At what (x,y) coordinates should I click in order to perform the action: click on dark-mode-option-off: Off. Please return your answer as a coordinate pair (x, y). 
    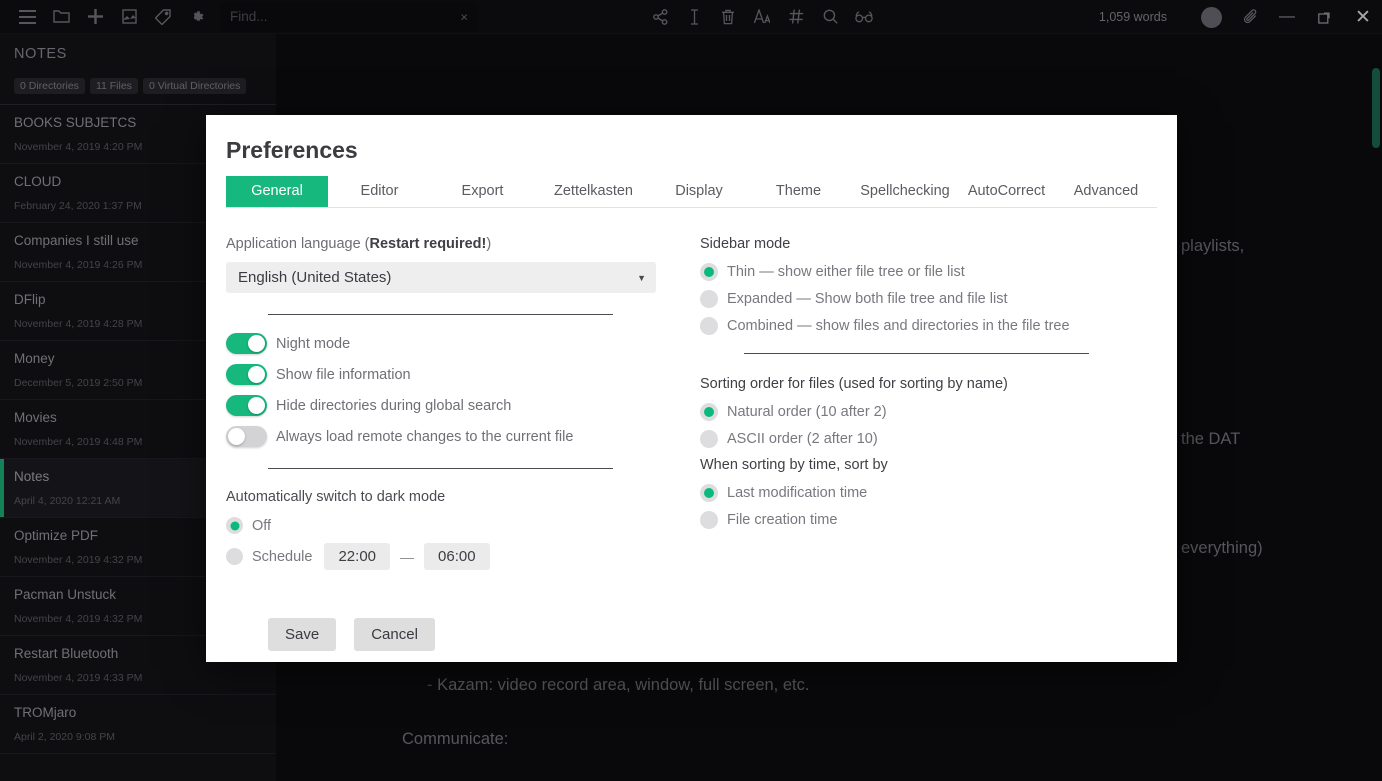
    Looking at the image, I should click on (451, 525).